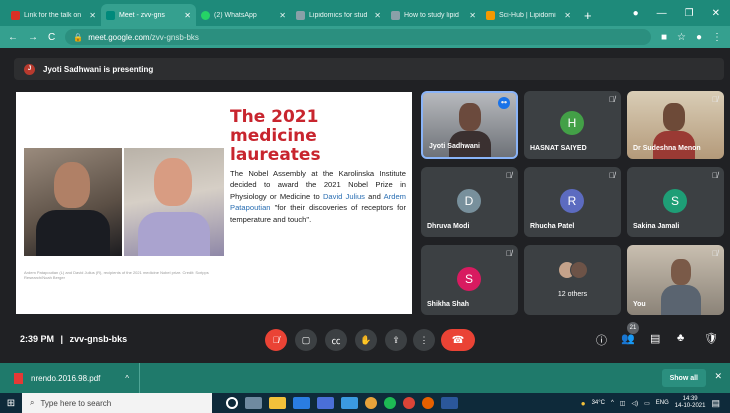 Image resolution: width=730 pixels, height=413 pixels. I want to click on clock: 14:39 14-10-2021, so click(690, 403).